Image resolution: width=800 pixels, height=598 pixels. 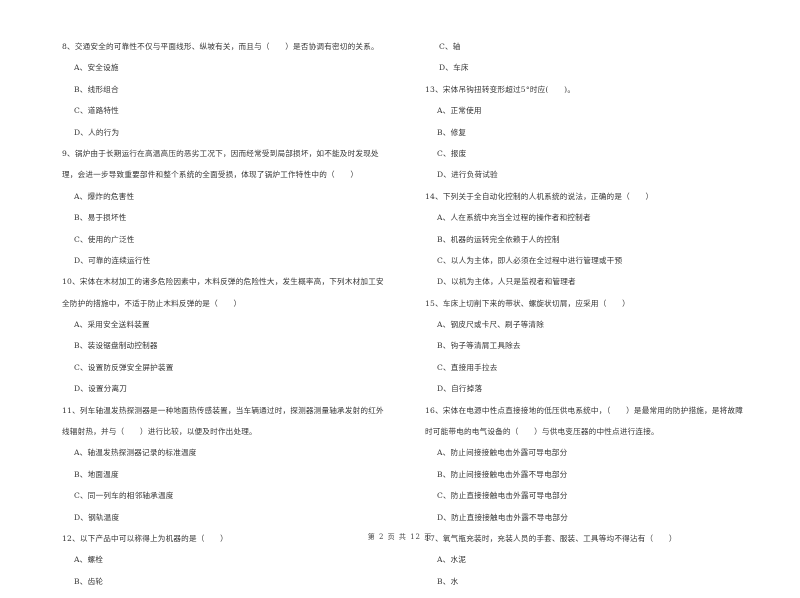 What do you see at coordinates (152, 303) in the screenshot?
I see `question-stem-cont: 全防护的措施中，不适于防止木料反弹的是（ ）` at bounding box center [152, 303].